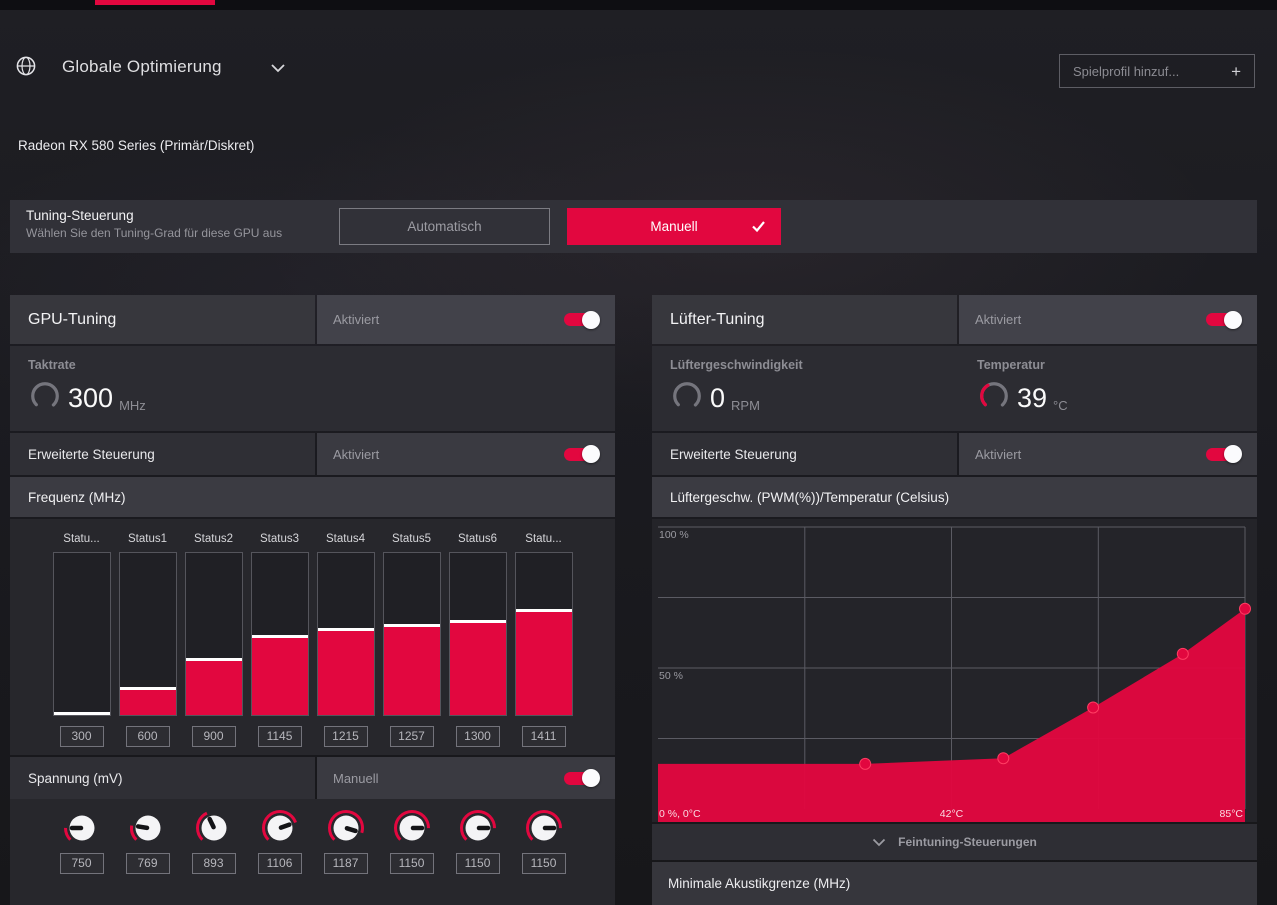 Image resolution: width=1277 pixels, height=905 pixels. Describe the element at coordinates (477, 736) in the screenshot. I see `frequency-value-box: 1300` at that location.